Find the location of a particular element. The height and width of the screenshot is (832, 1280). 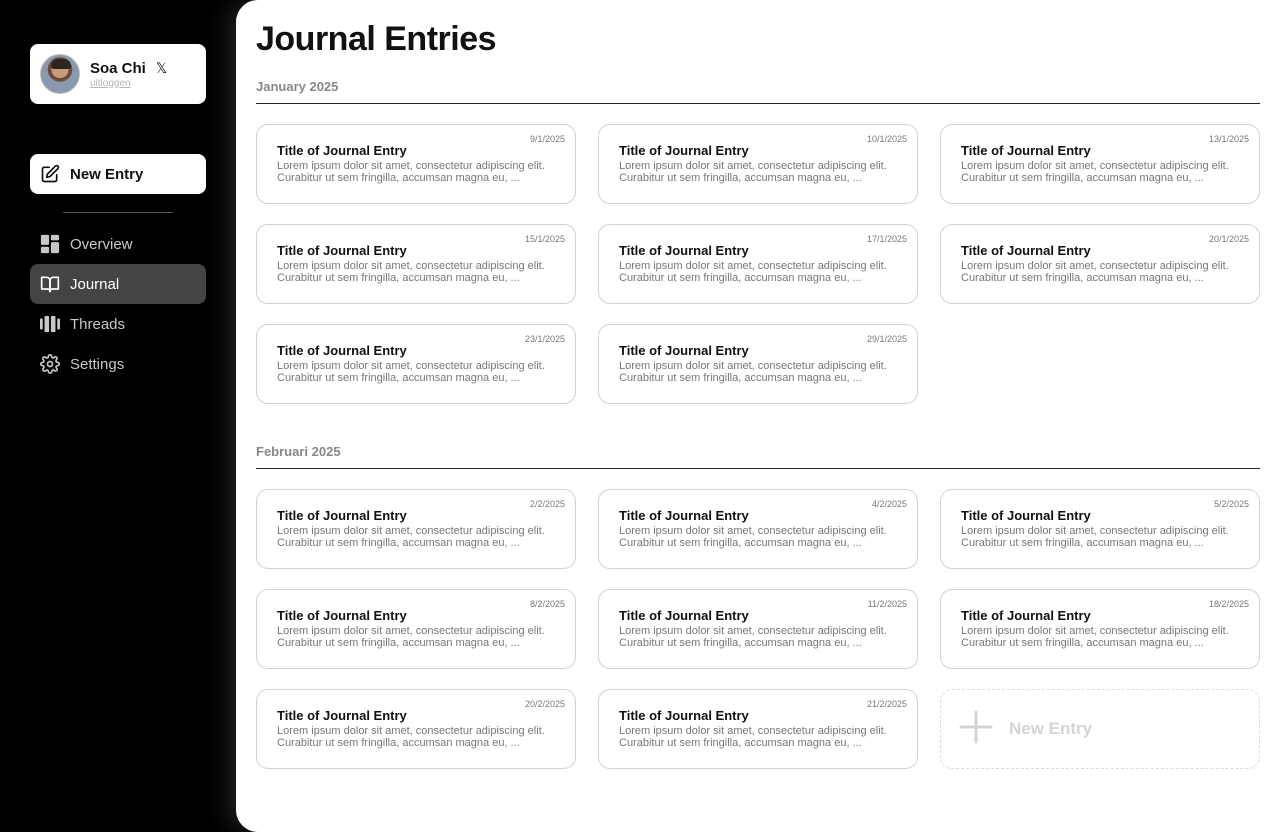

new-entry-card: New Entry is located at coordinates (1100, 729).